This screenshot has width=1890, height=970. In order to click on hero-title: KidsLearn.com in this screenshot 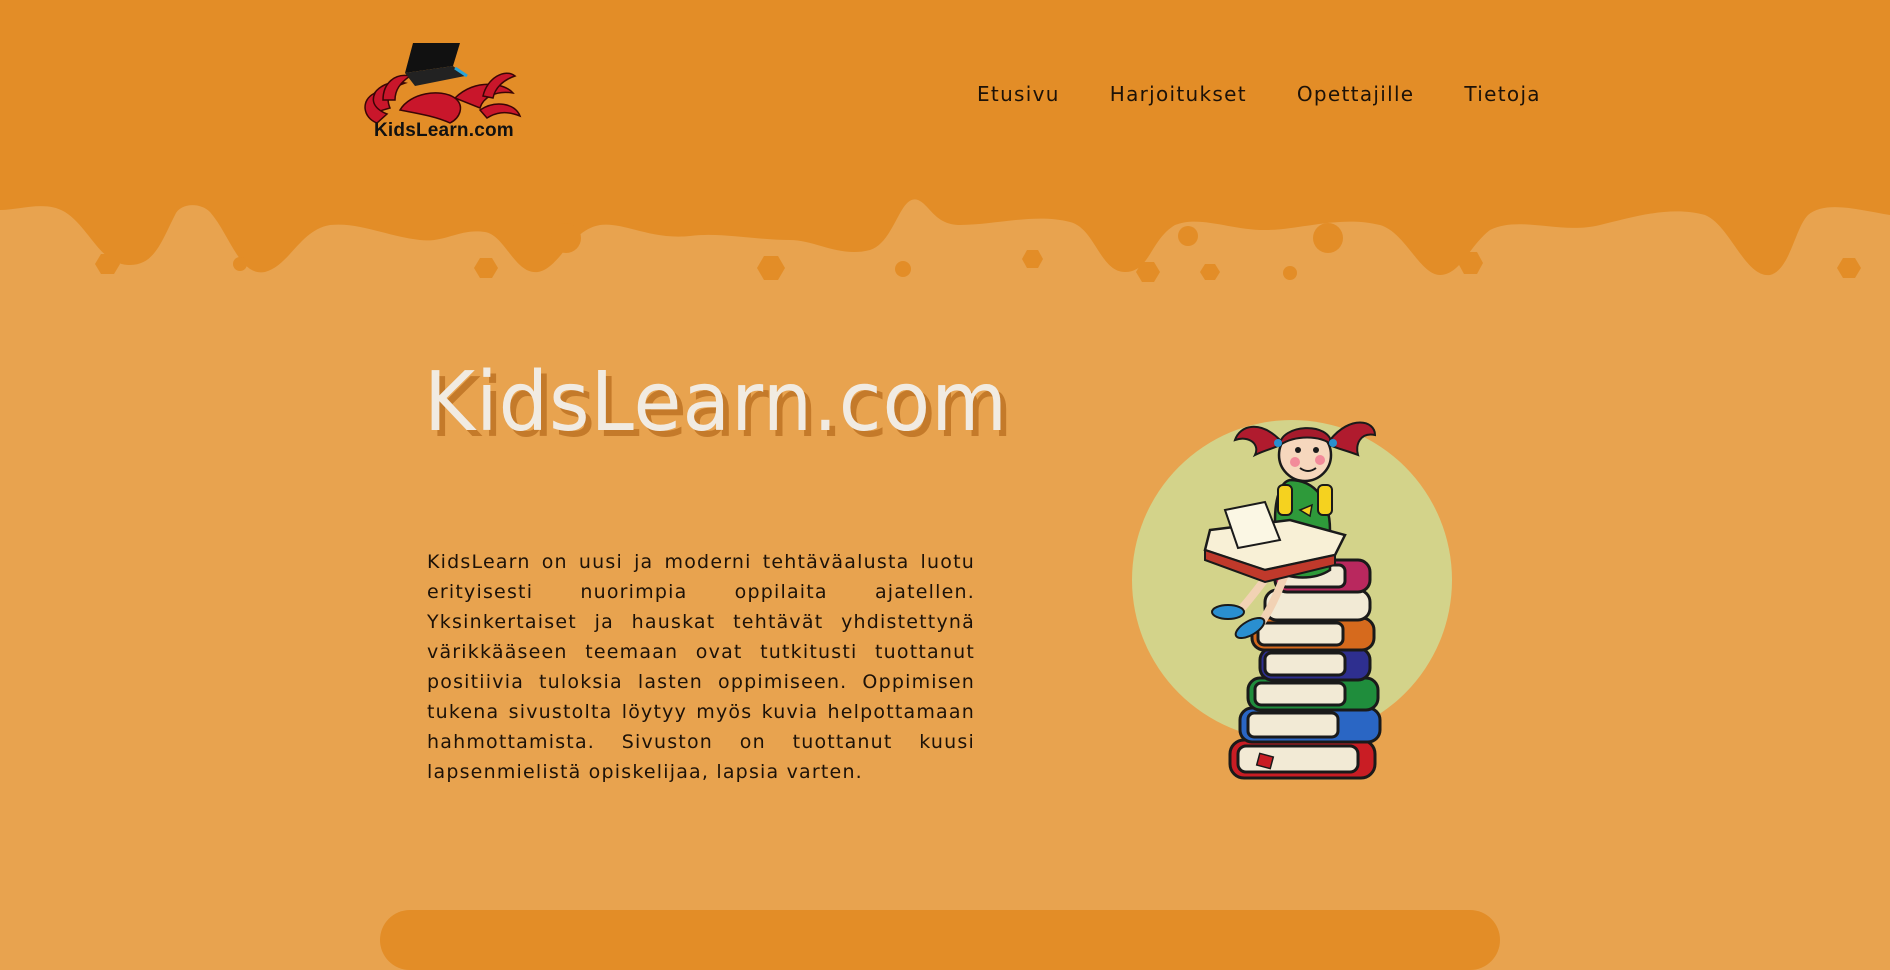, I will do `click(716, 402)`.